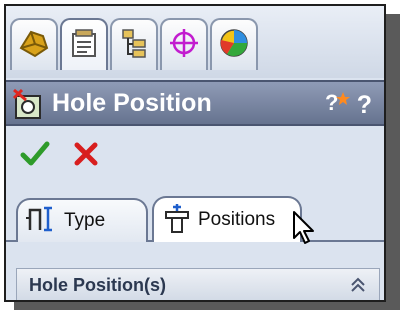 The image size is (406, 316). Describe the element at coordinates (358, 286) in the screenshot. I see `double-chevron-up-icon` at that location.